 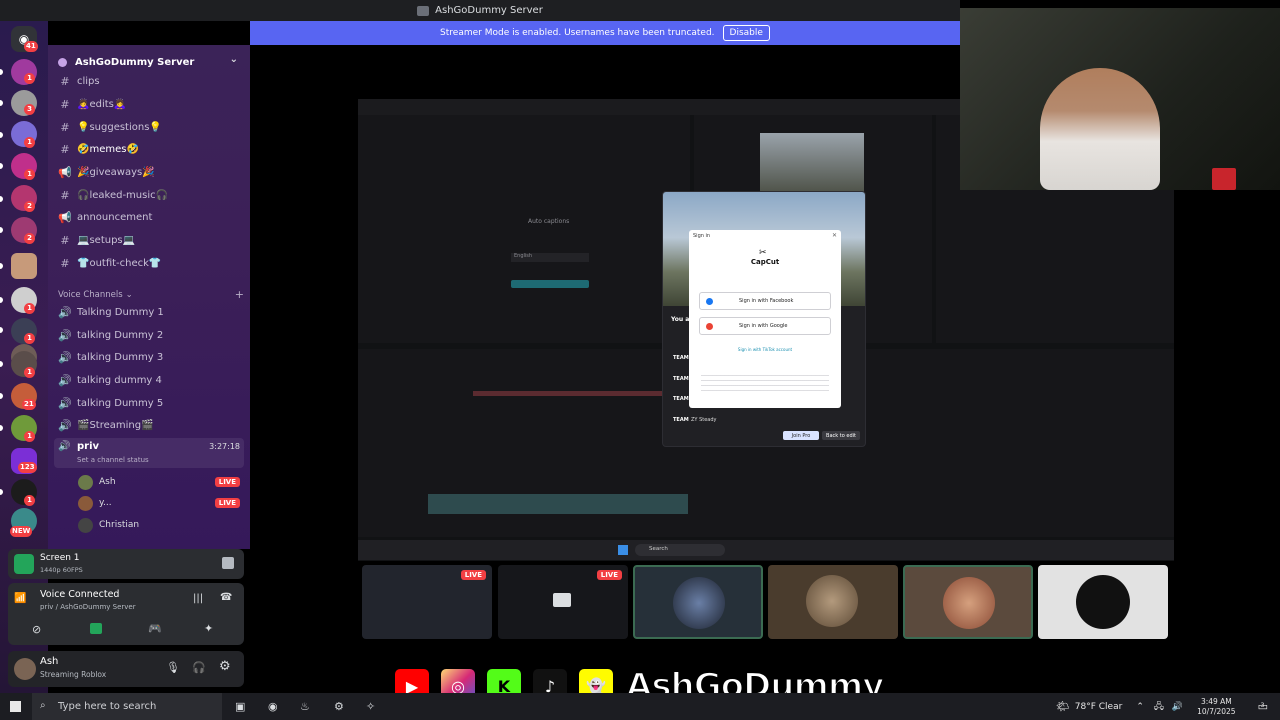 I want to click on channel-giveaways: 📢 🎉giveaways🎉, so click(x=151, y=172).